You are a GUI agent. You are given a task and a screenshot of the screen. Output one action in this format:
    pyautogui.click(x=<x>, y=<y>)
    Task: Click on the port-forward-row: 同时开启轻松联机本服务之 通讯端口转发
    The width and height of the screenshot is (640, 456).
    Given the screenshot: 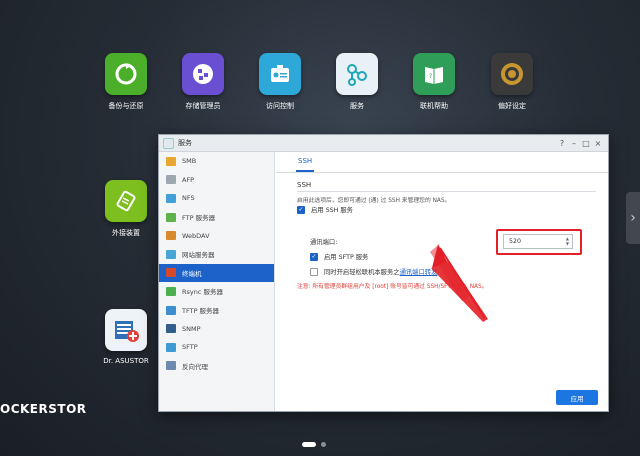 What is the action you would take?
    pyautogui.click(x=373, y=271)
    